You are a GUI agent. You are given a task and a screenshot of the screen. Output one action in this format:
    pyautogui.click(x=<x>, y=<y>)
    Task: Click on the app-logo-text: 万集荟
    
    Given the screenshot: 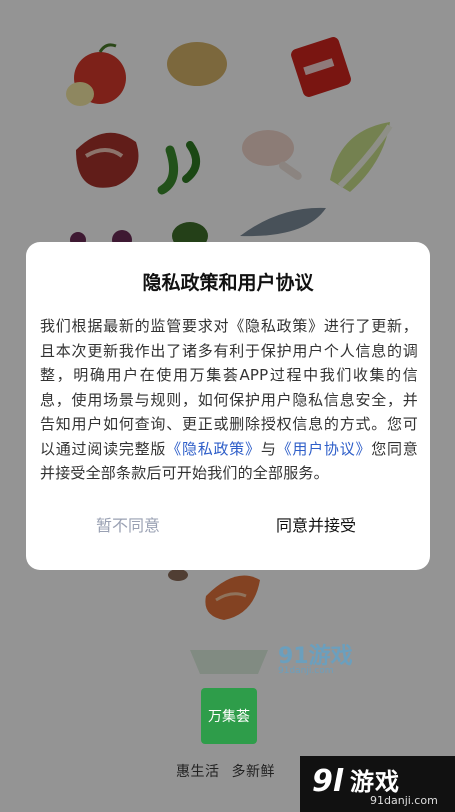 What is the action you would take?
    pyautogui.click(x=229, y=717)
    